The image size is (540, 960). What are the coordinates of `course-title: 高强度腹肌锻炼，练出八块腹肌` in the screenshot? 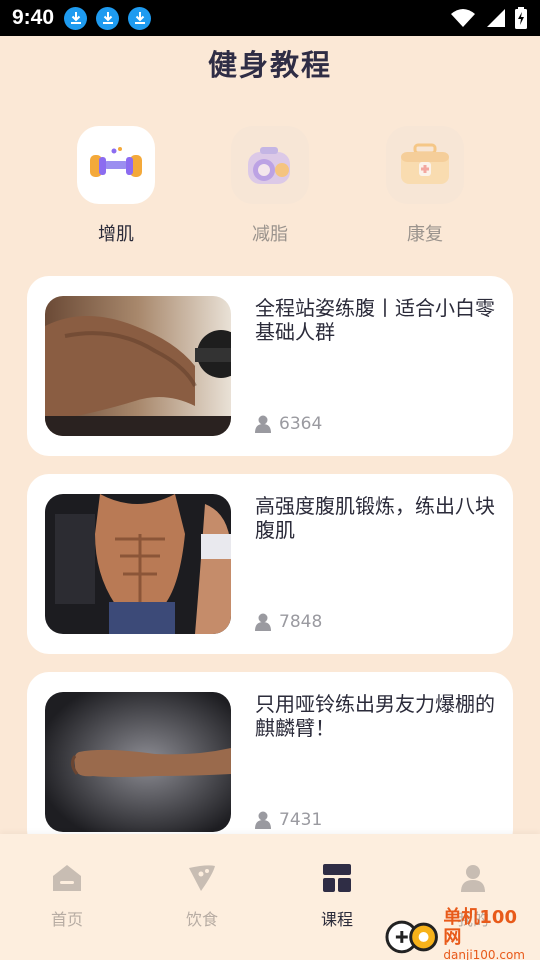 It's located at (375, 518).